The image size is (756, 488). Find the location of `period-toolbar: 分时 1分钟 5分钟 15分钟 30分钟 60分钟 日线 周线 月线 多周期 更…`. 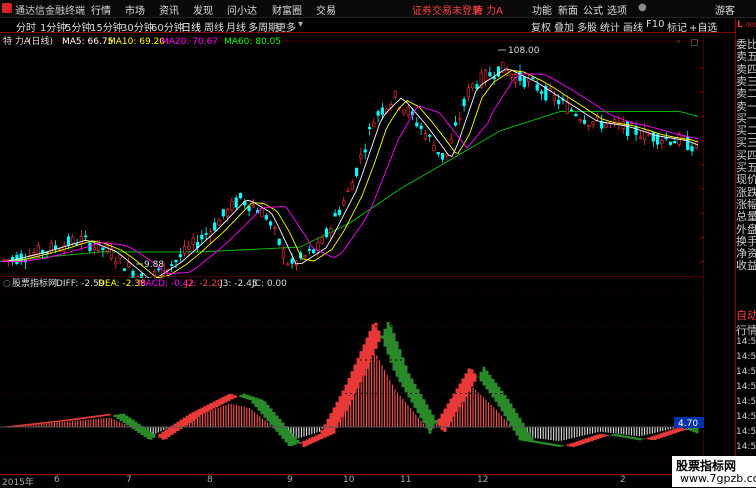

period-toolbar: 分时 1分钟 5分钟 15分钟 30分钟 60分钟 日线 周线 月线 多周期 更… is located at coordinates (367, 25).